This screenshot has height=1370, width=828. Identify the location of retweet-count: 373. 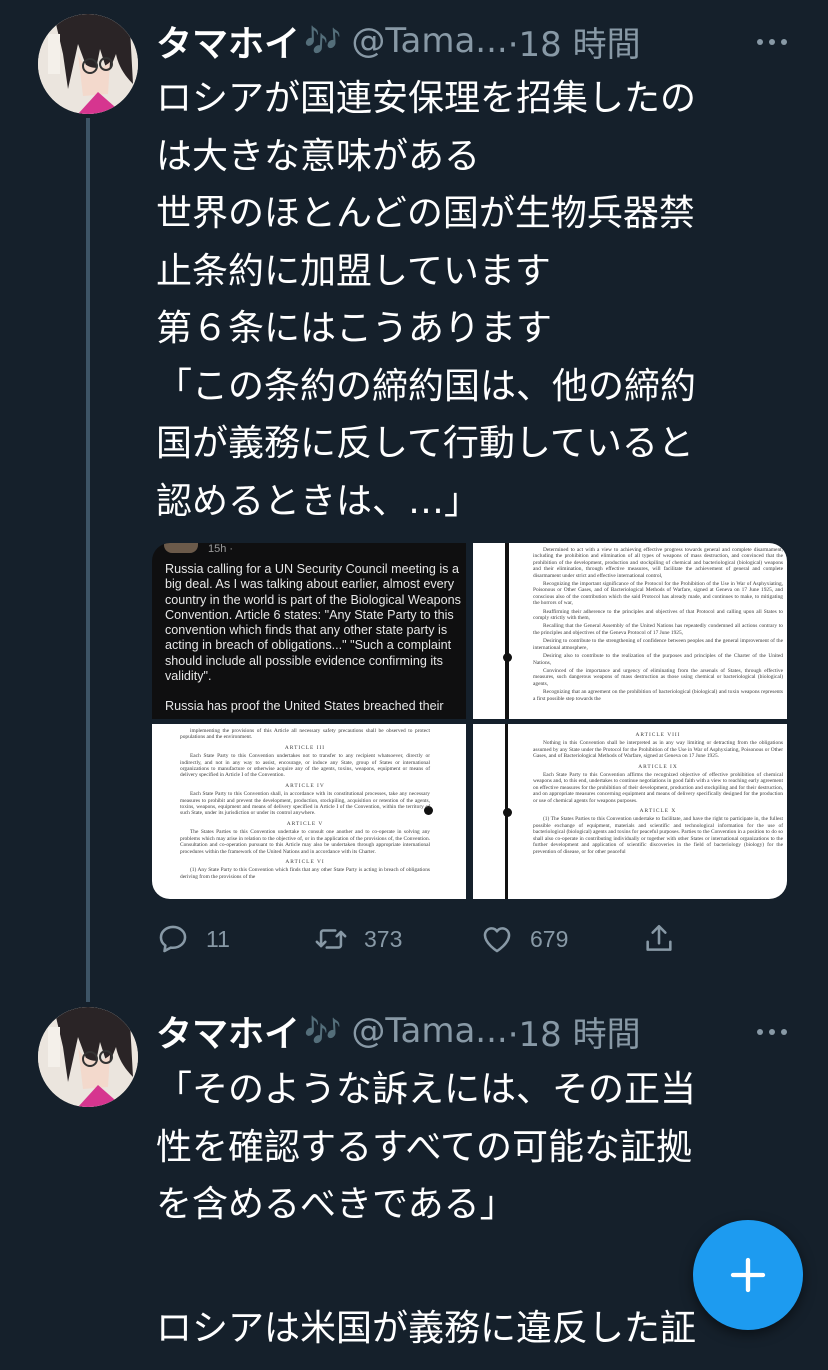
(383, 938).